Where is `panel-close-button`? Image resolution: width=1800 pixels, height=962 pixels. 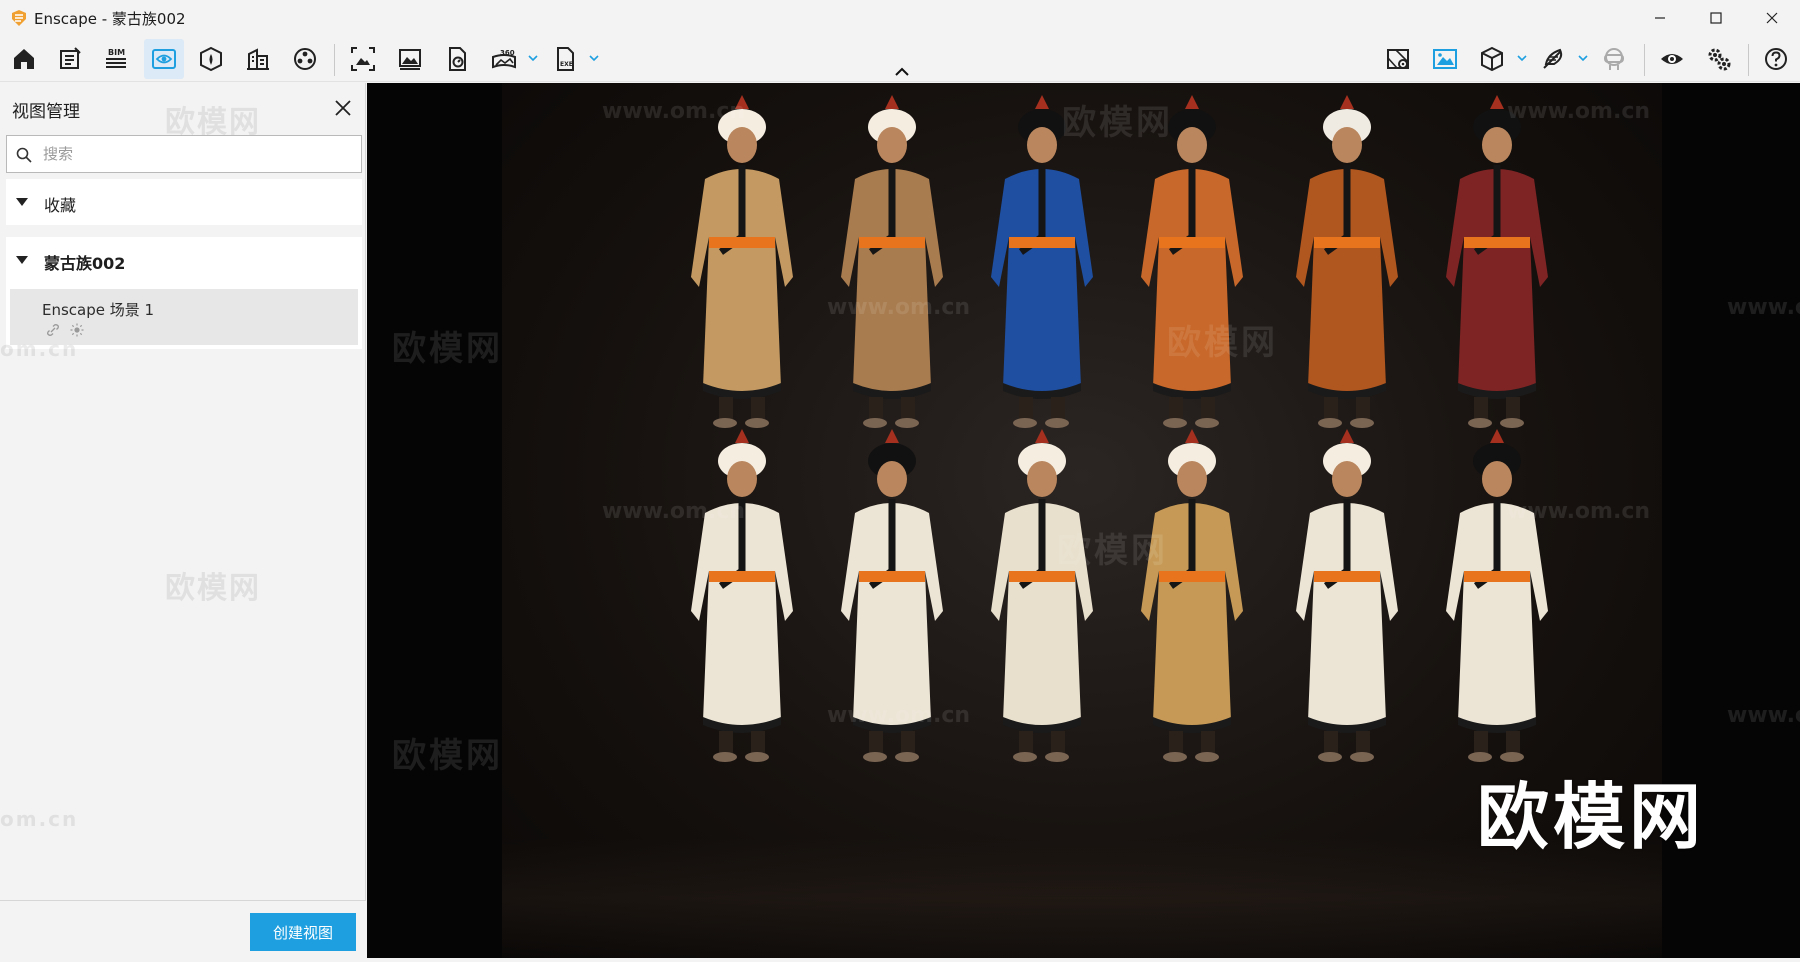 panel-close-button is located at coordinates (343, 108).